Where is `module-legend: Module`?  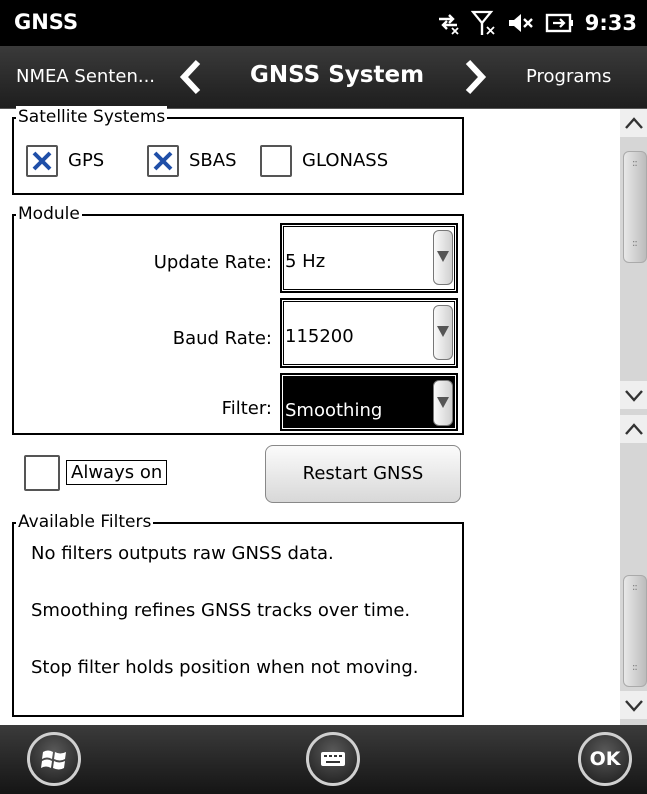
module-legend: Module is located at coordinates (49, 214).